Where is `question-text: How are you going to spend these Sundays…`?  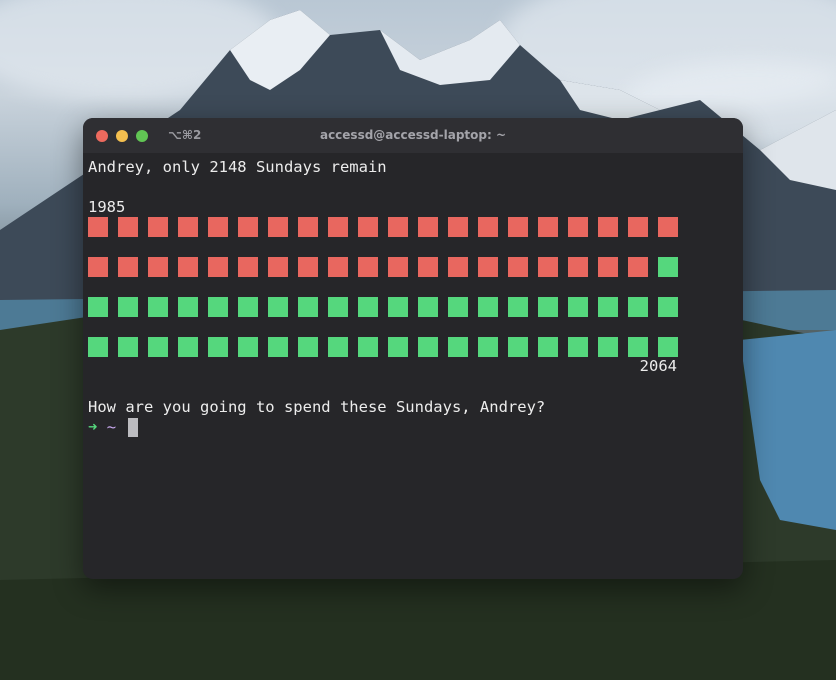 question-text: How are you going to spend these Sundays… is located at coordinates (317, 407).